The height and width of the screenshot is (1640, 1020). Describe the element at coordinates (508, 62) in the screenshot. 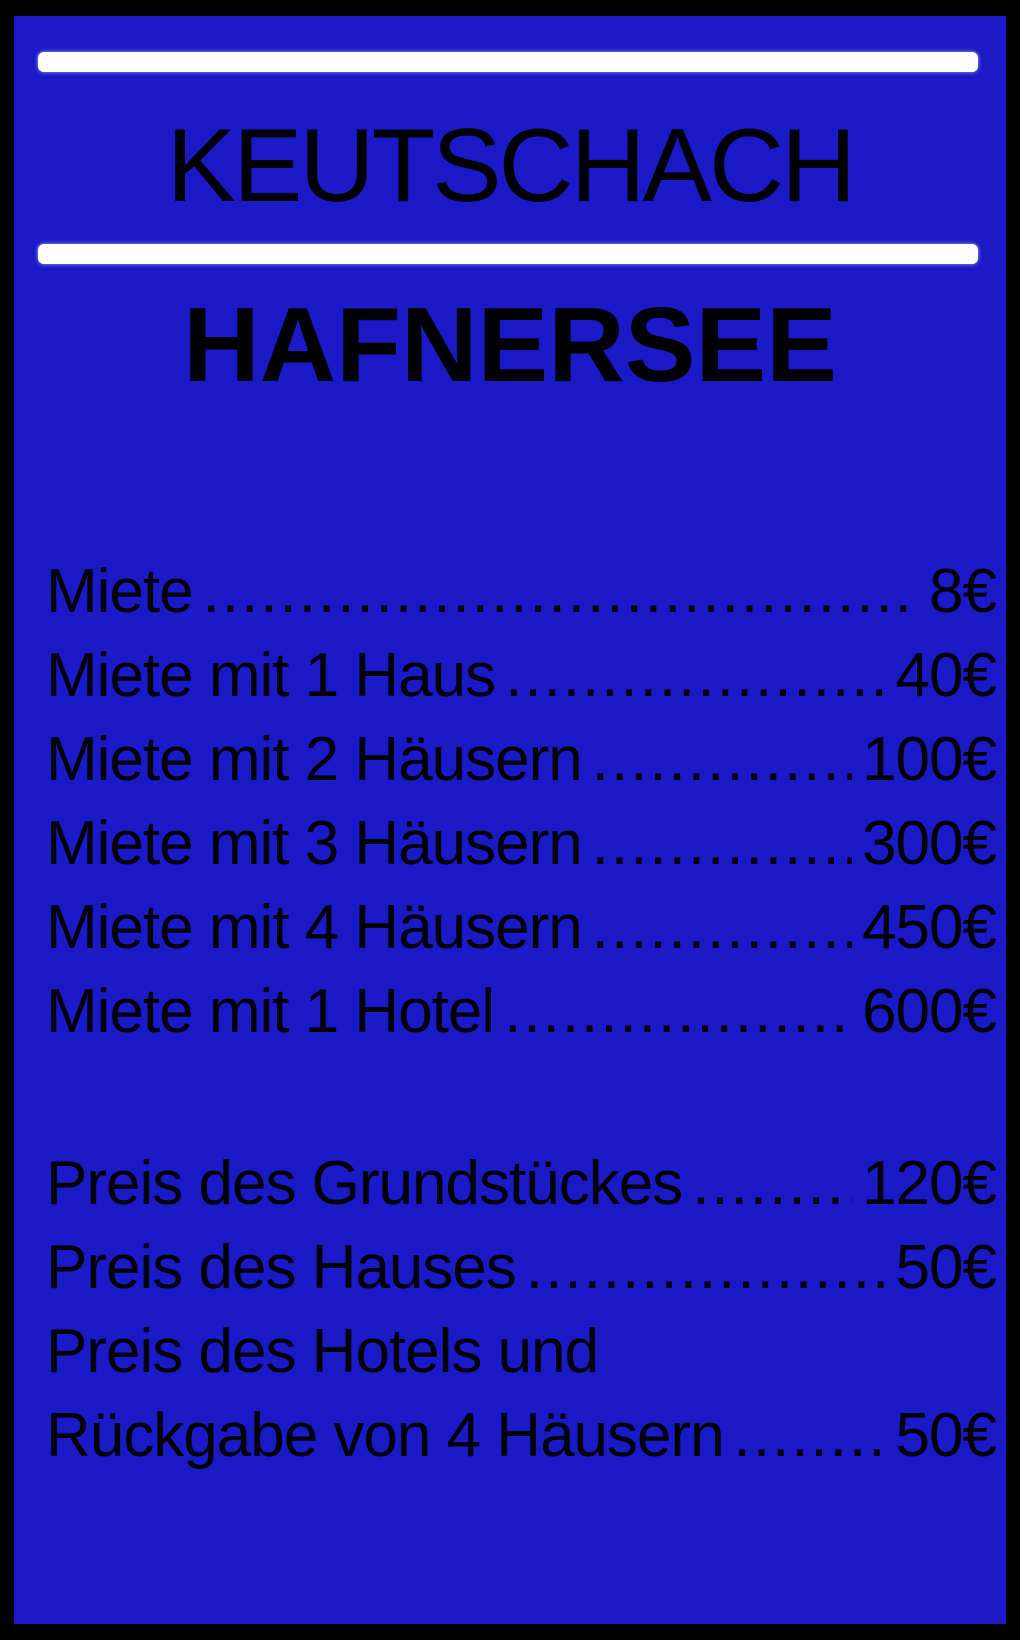

I see `top-stripe` at that location.